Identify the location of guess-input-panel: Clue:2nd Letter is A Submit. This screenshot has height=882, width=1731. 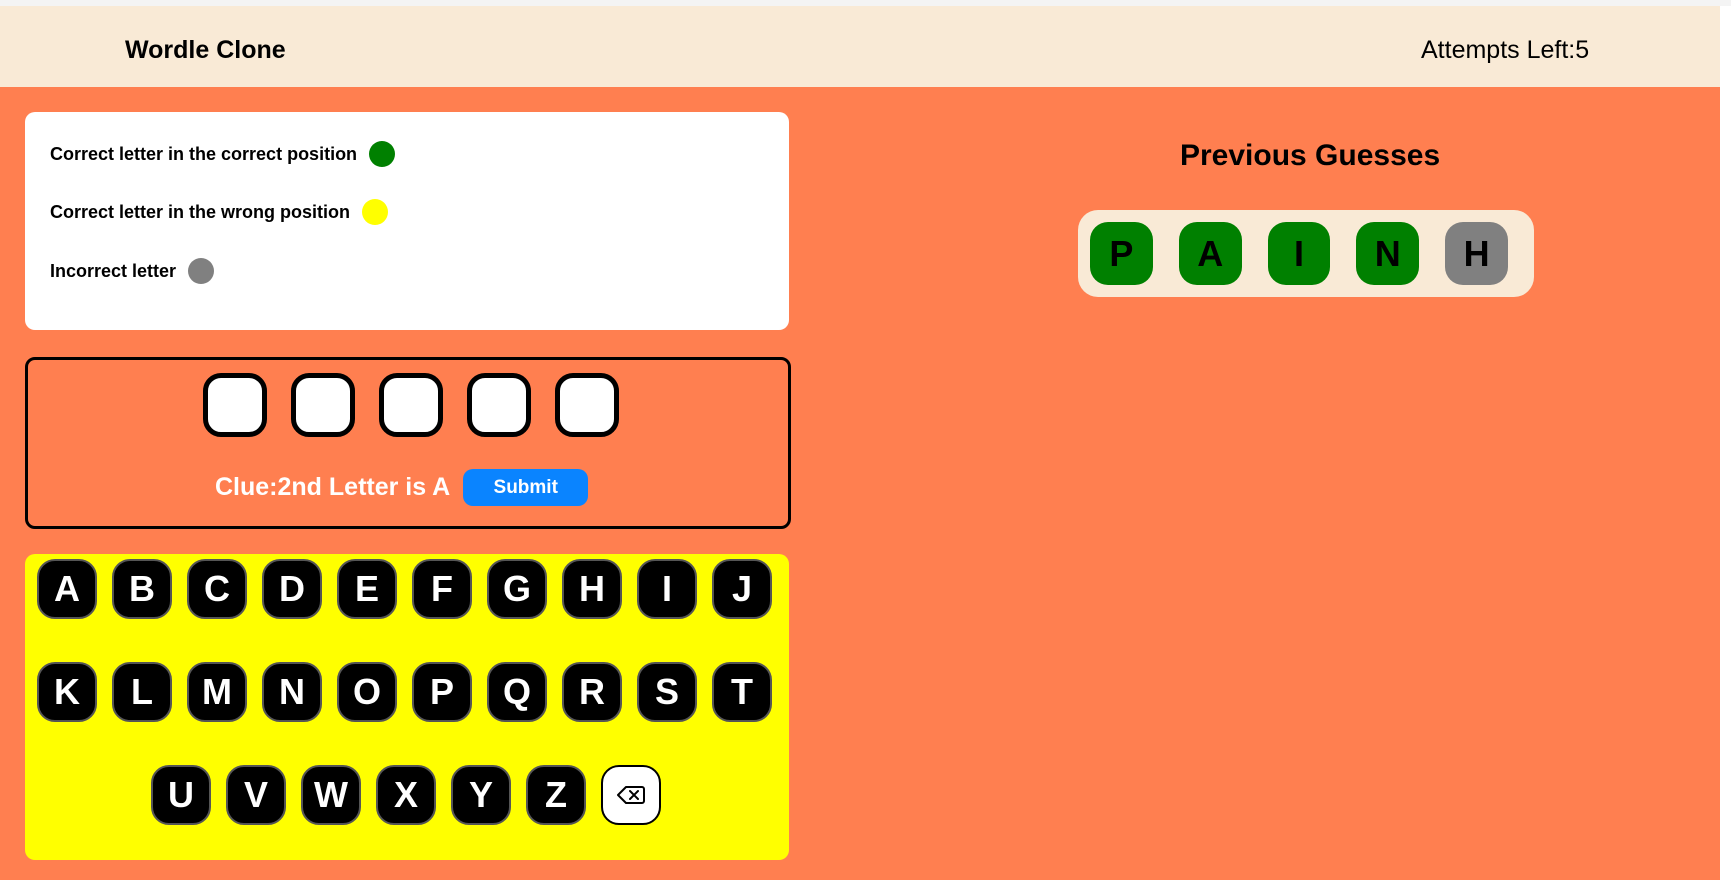
(408, 443).